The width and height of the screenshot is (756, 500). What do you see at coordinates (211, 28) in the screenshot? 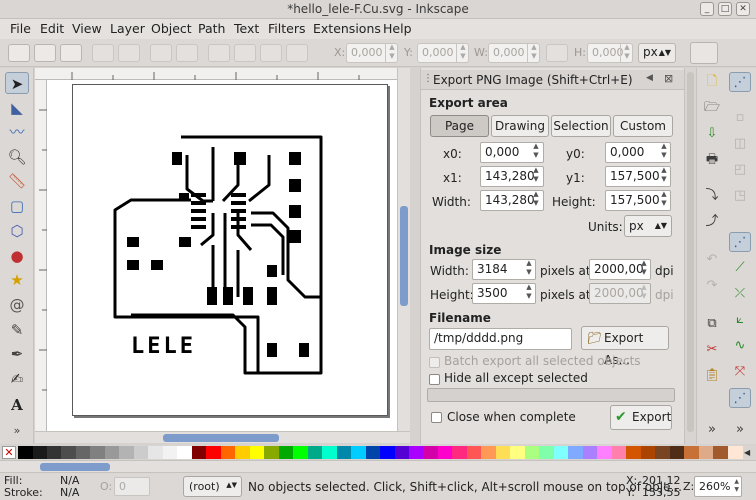
I see `menu-path: Path` at bounding box center [211, 28].